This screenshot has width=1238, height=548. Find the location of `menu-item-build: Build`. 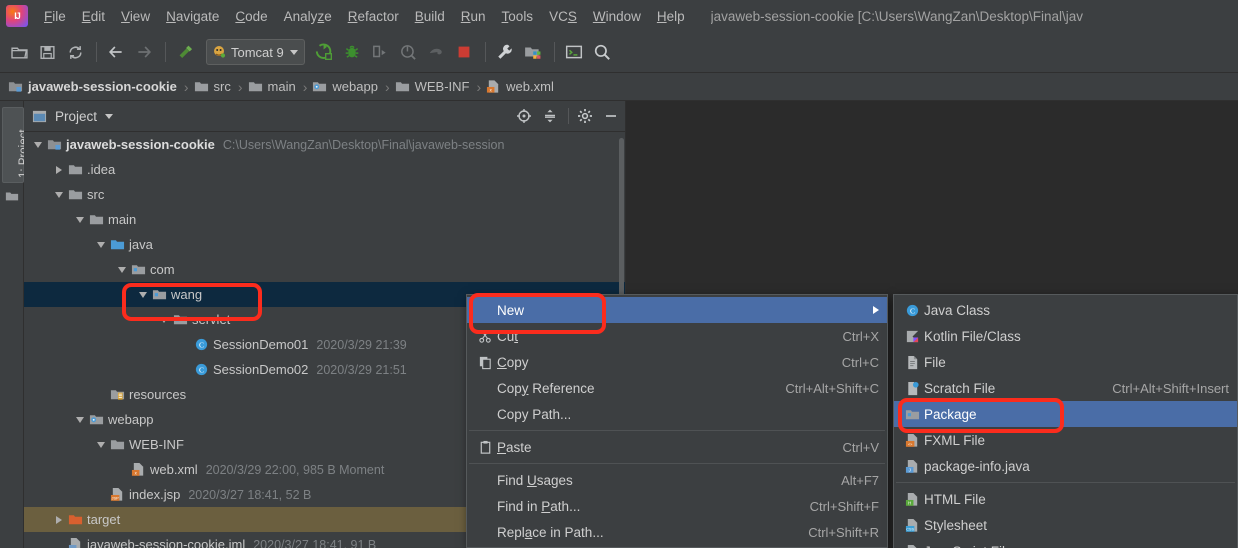

menu-item-build: Build is located at coordinates (430, 16).